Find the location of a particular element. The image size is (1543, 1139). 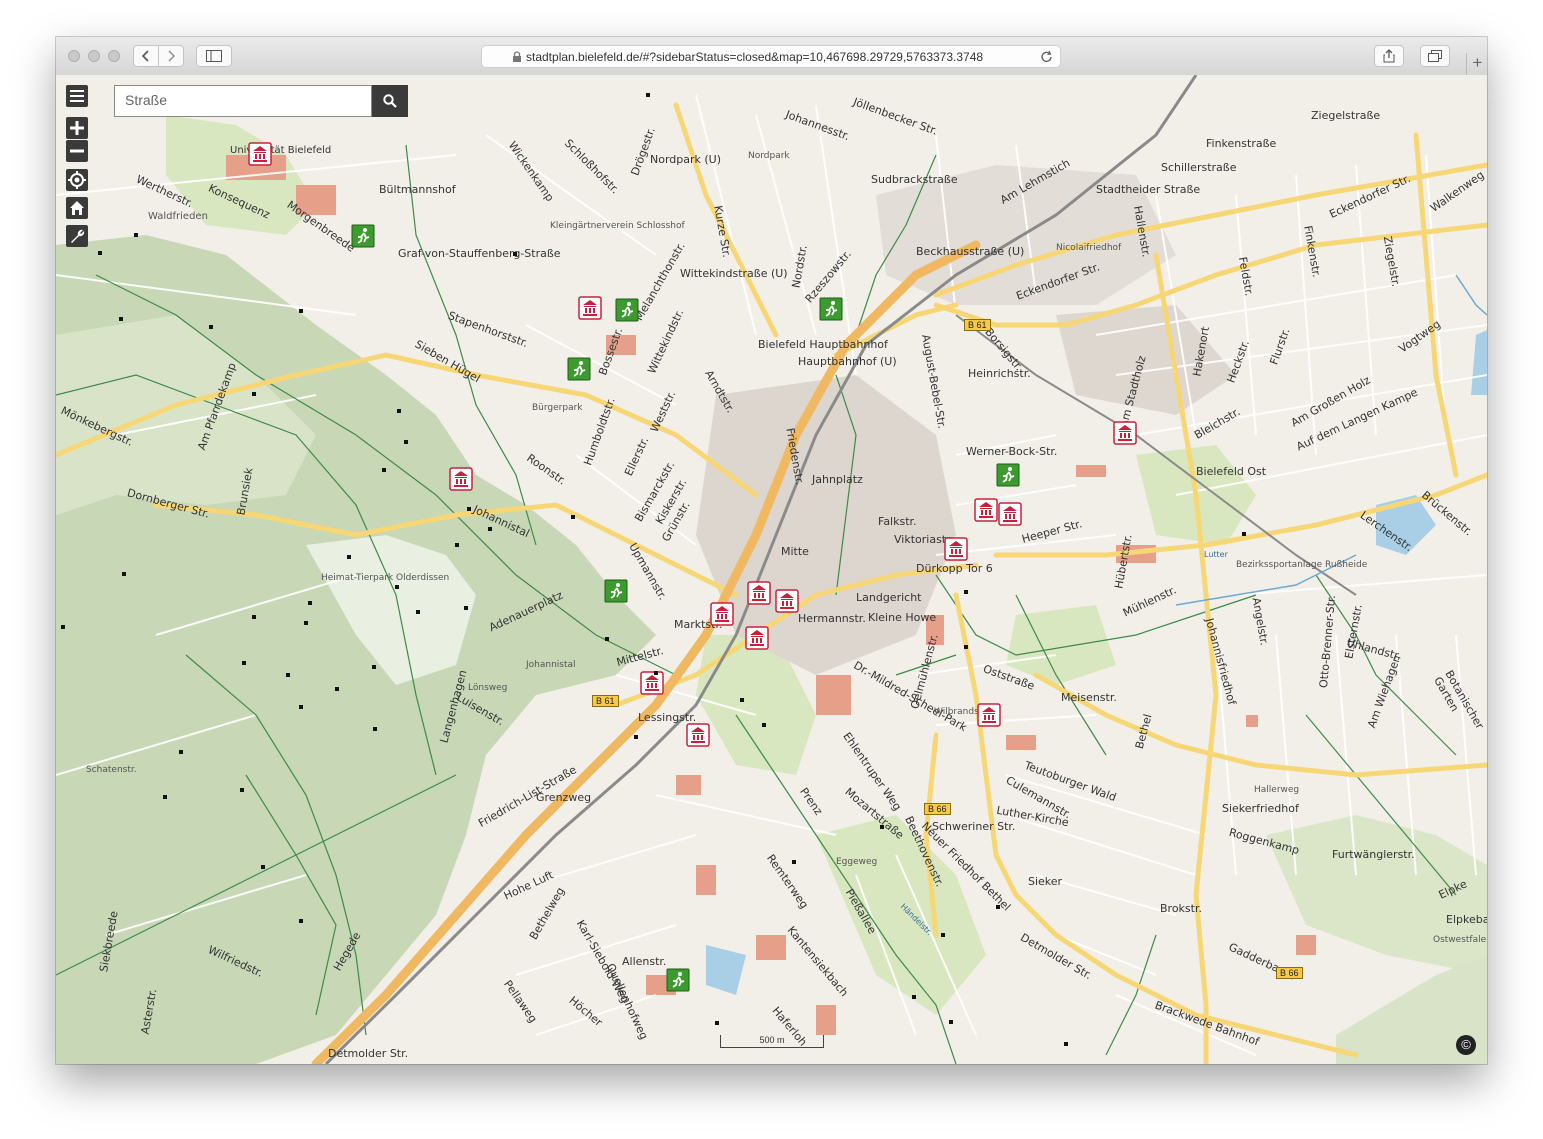

zoom-out-icon is located at coordinates (77, 151).